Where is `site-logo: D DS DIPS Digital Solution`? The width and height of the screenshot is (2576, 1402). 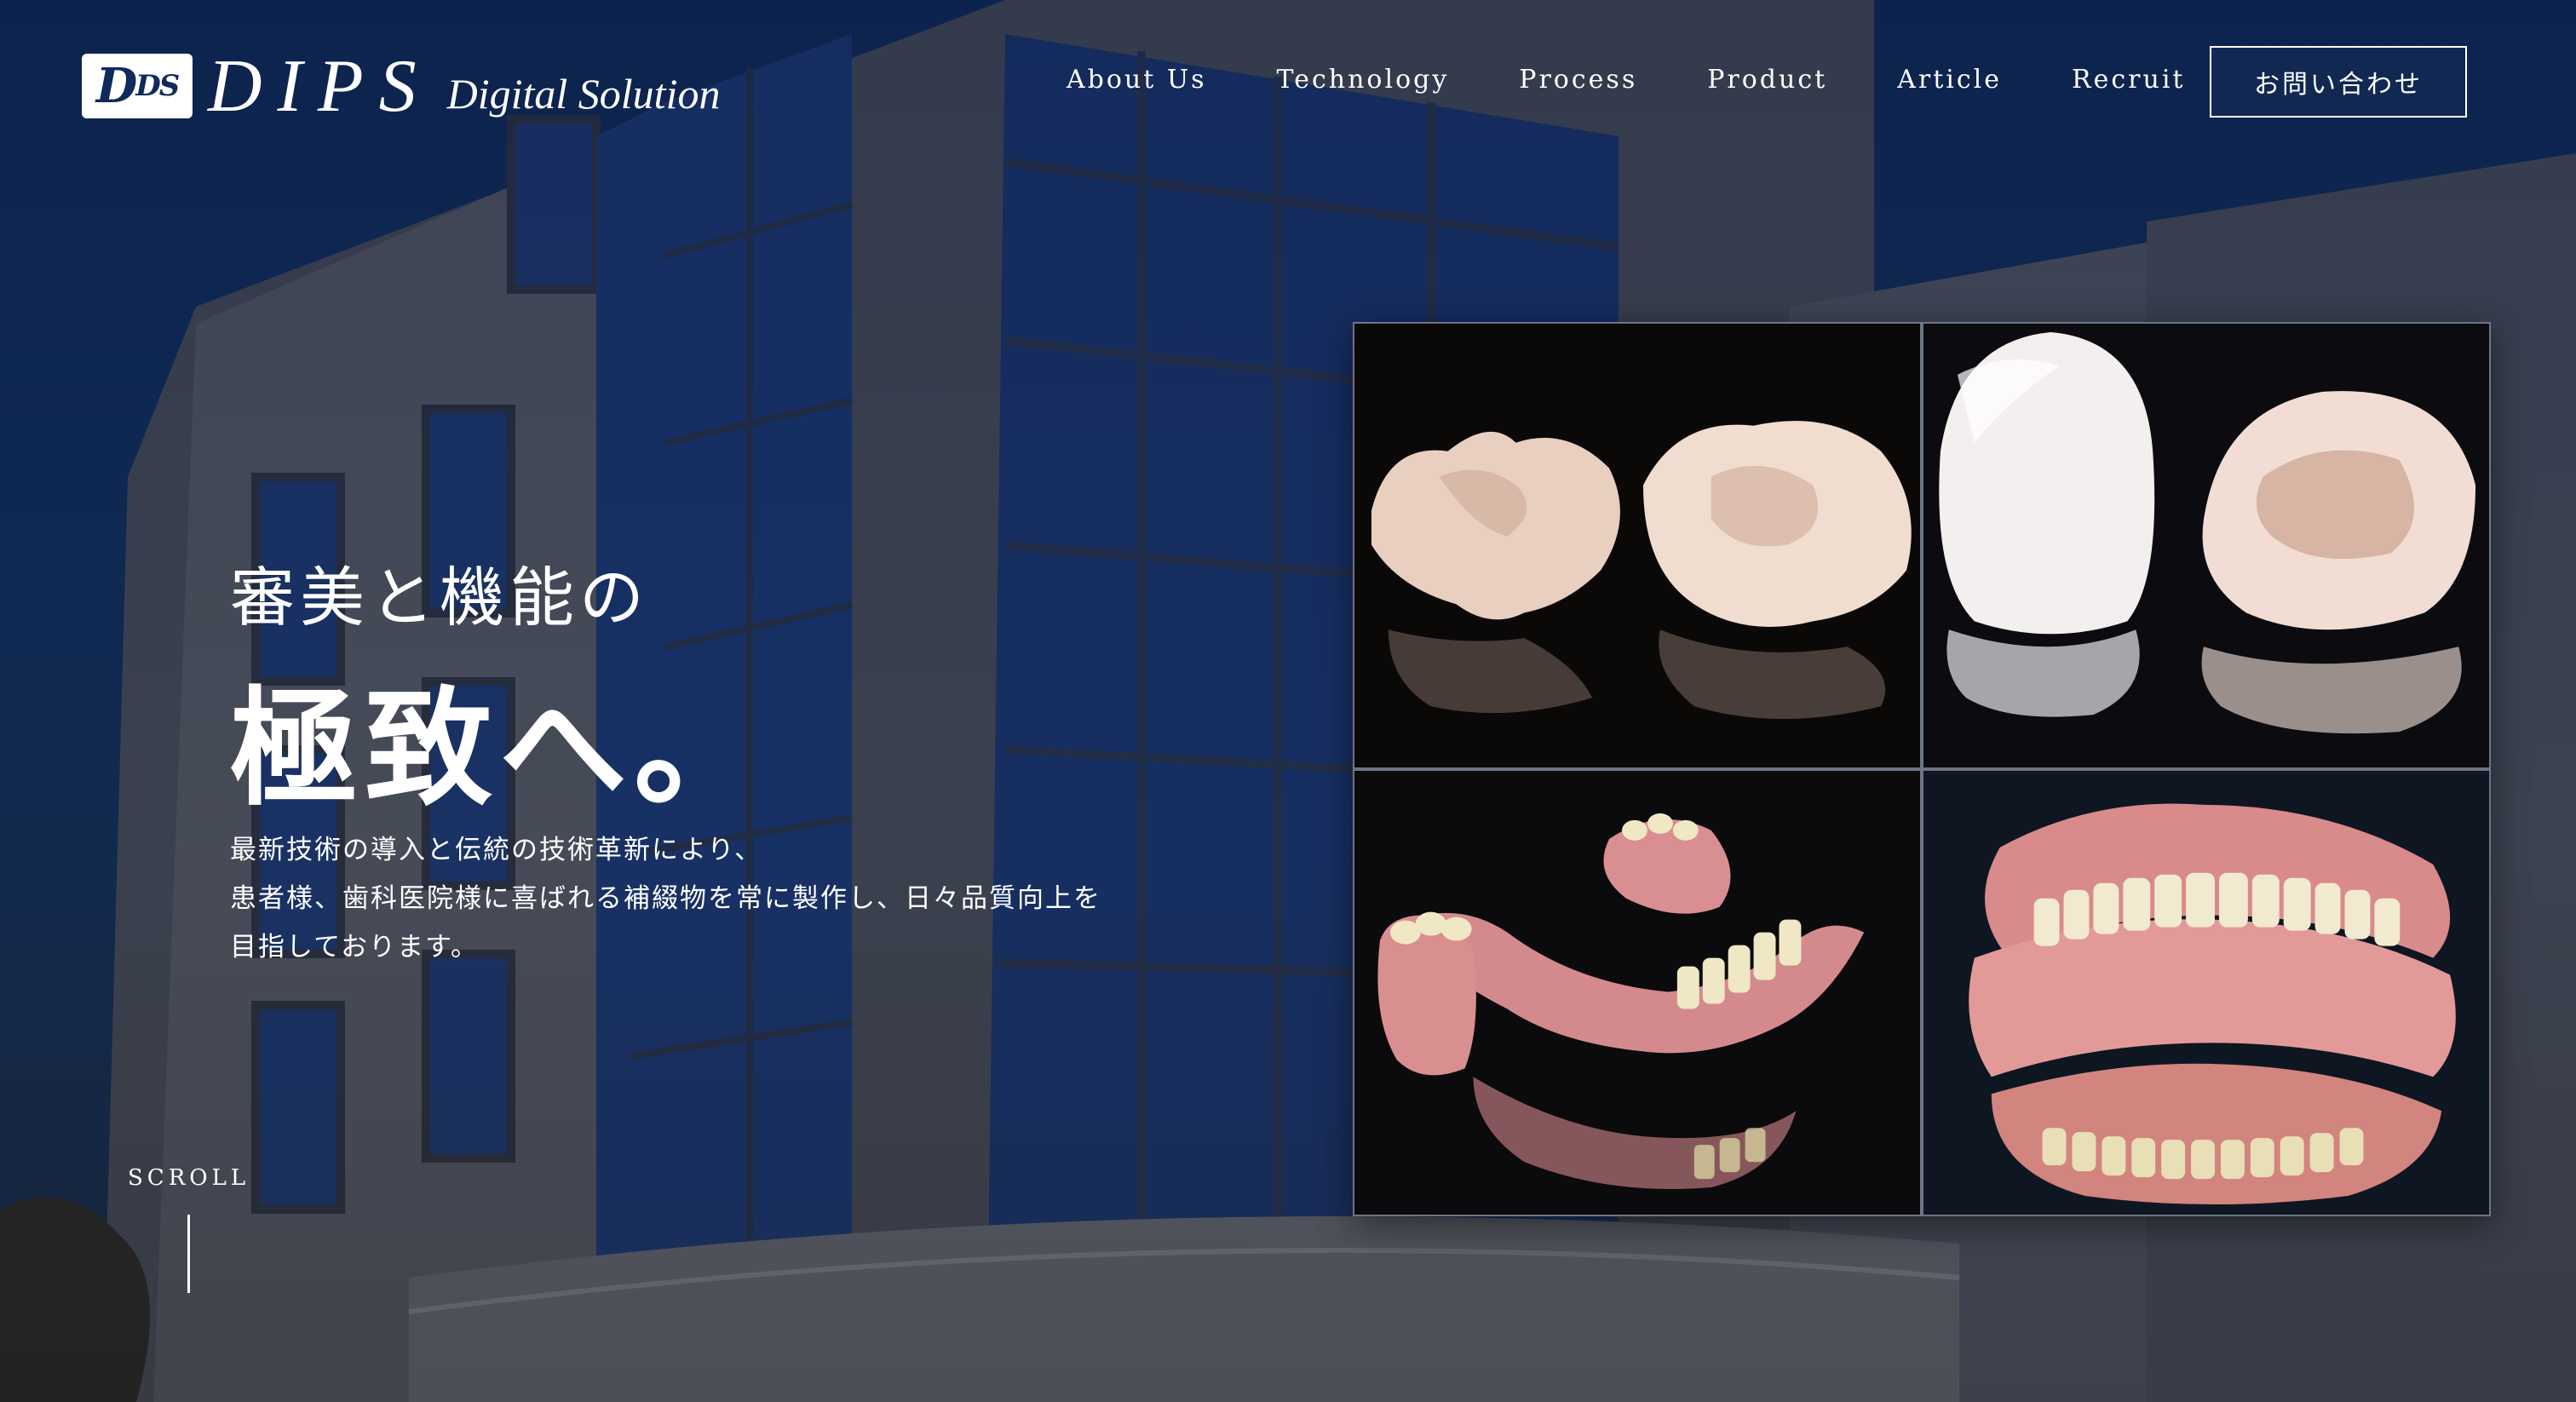 site-logo: D DS DIPS Digital Solution is located at coordinates (402, 86).